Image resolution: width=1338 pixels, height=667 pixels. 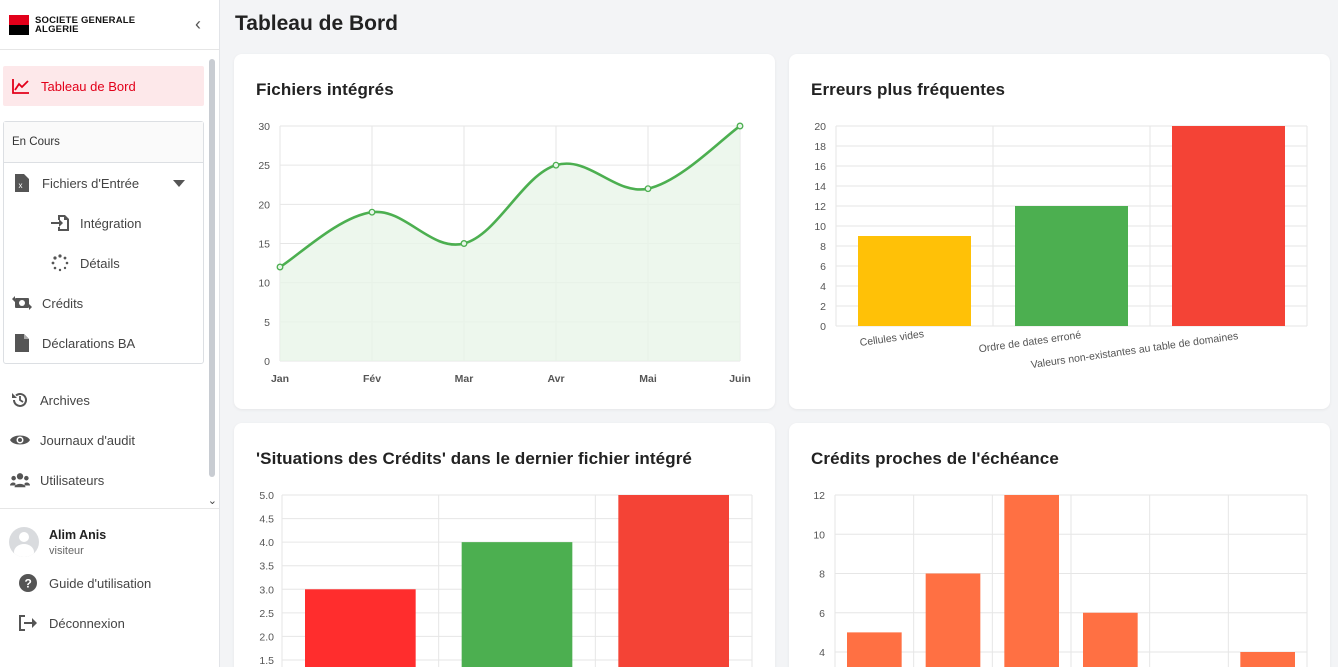 I want to click on y-tick-label: 2.5, so click(x=266, y=614).